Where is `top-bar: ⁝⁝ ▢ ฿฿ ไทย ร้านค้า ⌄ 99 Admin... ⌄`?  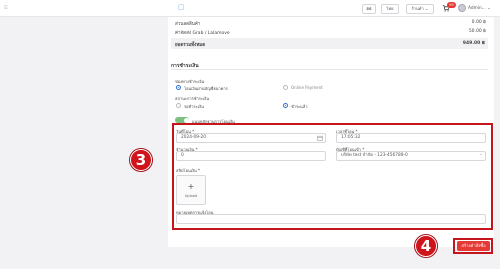 top-bar: ⁝⁝ ▢ ฿฿ ไทย ร้านค้า ⌄ 99 Admin... ⌄ is located at coordinates (250, 8).